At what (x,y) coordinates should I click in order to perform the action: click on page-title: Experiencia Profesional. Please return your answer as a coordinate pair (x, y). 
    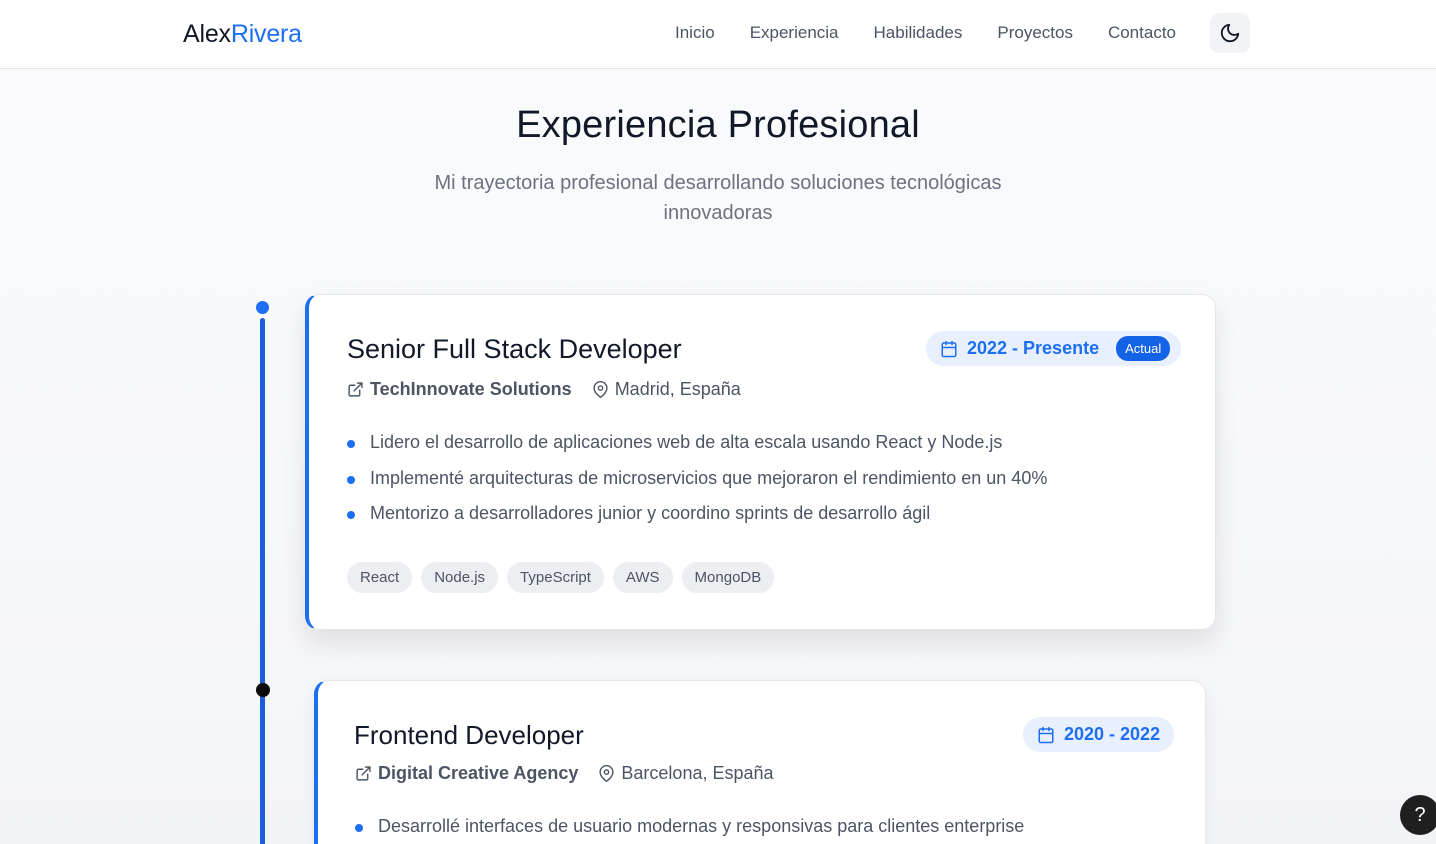
    Looking at the image, I should click on (718, 125).